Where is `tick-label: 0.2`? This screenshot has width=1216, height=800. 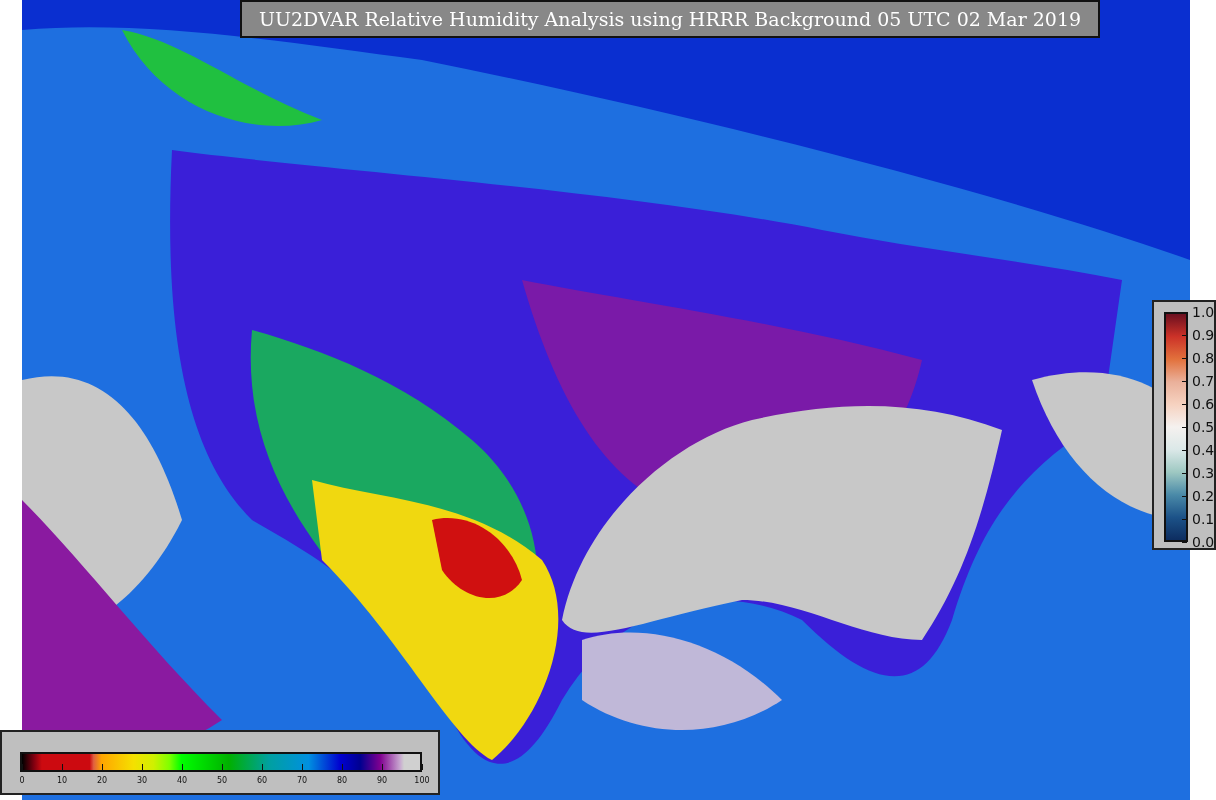
tick-label: 0.2 is located at coordinates (1203, 496).